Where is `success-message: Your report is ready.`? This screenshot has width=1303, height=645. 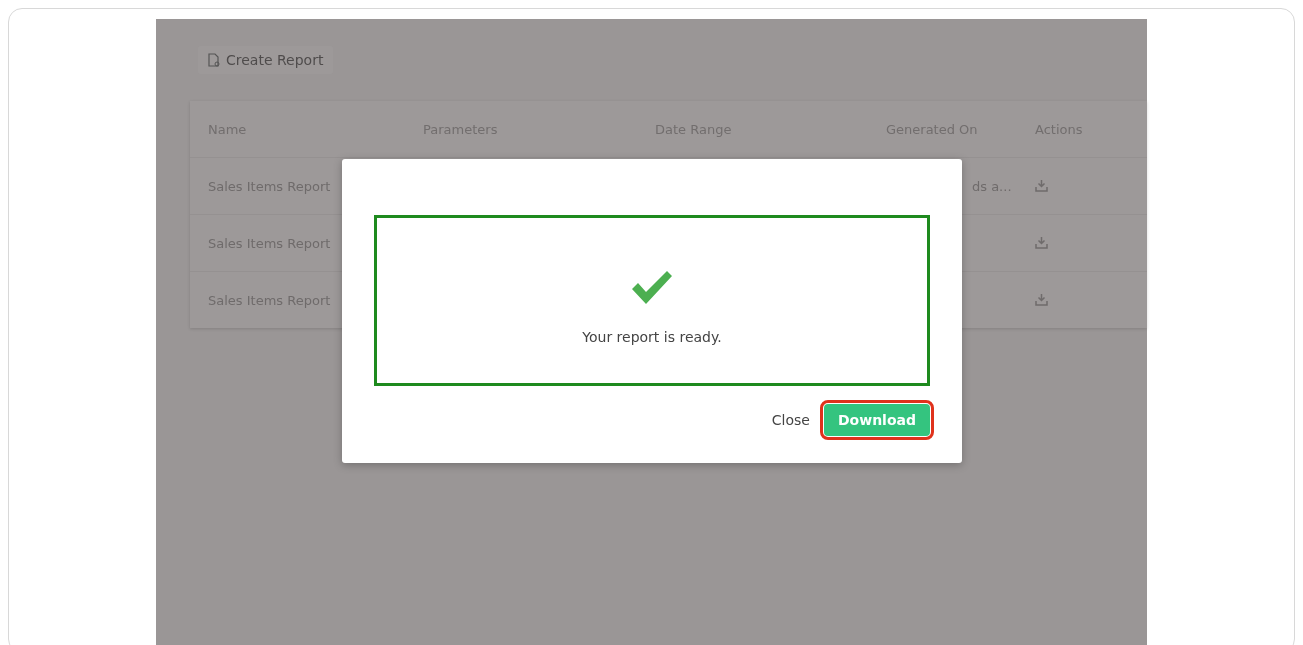
success-message: Your report is ready. is located at coordinates (652, 336).